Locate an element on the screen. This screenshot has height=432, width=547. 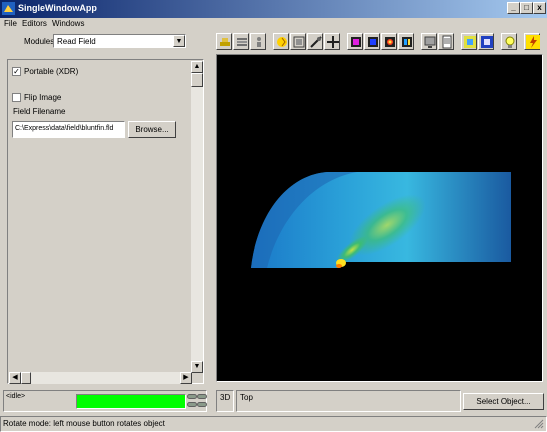
minimize-button: _ is located at coordinates (513, 8).